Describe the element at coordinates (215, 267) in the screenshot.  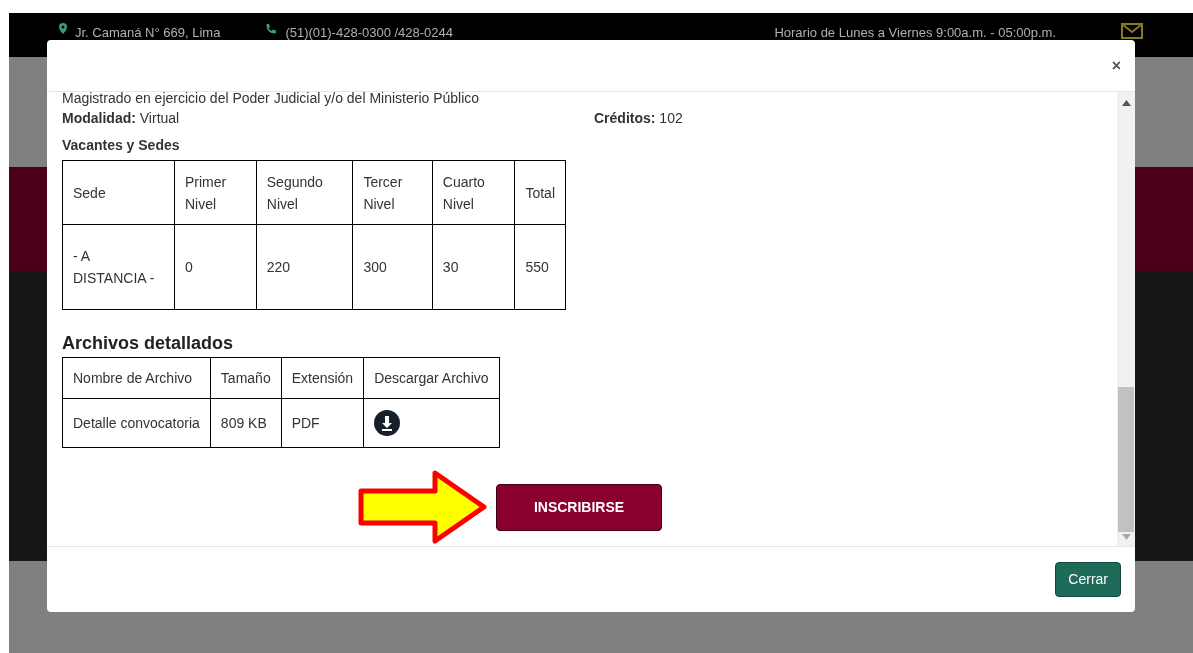
I see `table-cell: 0` at that location.